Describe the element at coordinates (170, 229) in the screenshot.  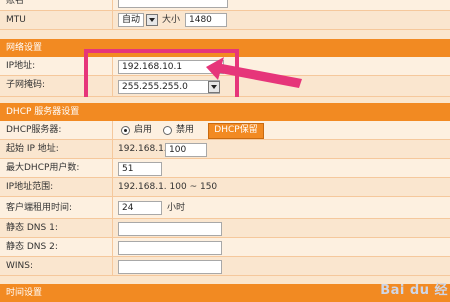
I see `dns1-input` at that location.